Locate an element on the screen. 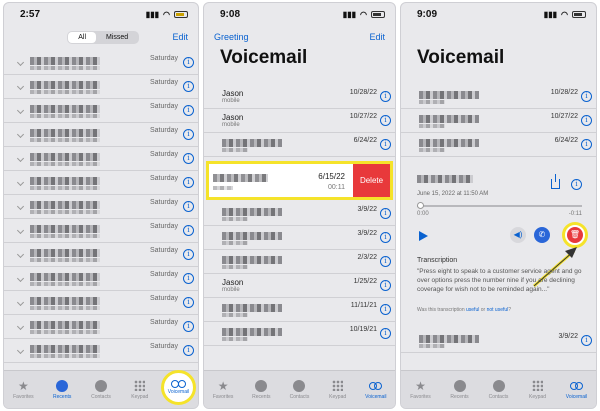  list-item: 10/28/22 i is located at coordinates (498, 97).